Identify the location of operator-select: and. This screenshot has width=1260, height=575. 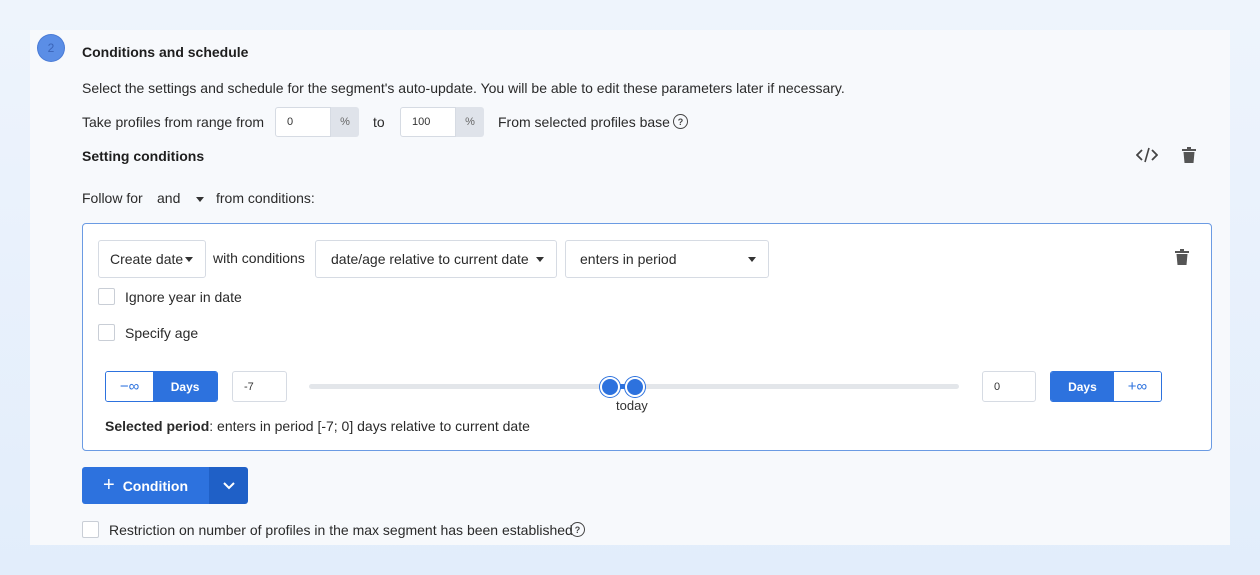
(181, 198).